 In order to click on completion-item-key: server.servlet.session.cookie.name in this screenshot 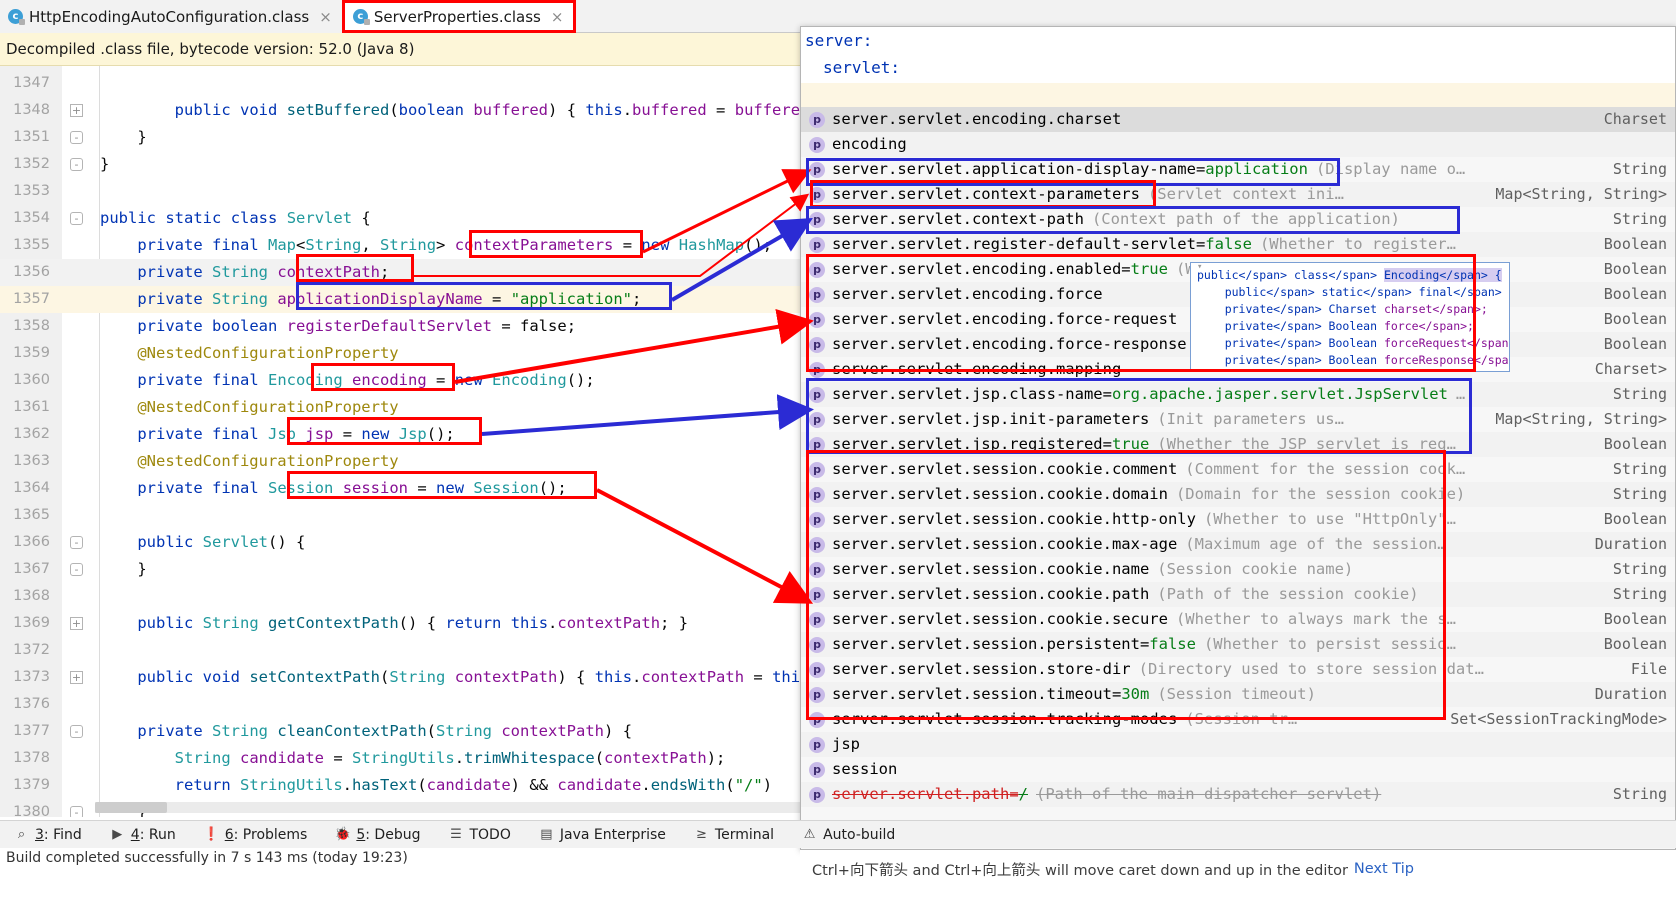, I will do `click(991, 569)`.